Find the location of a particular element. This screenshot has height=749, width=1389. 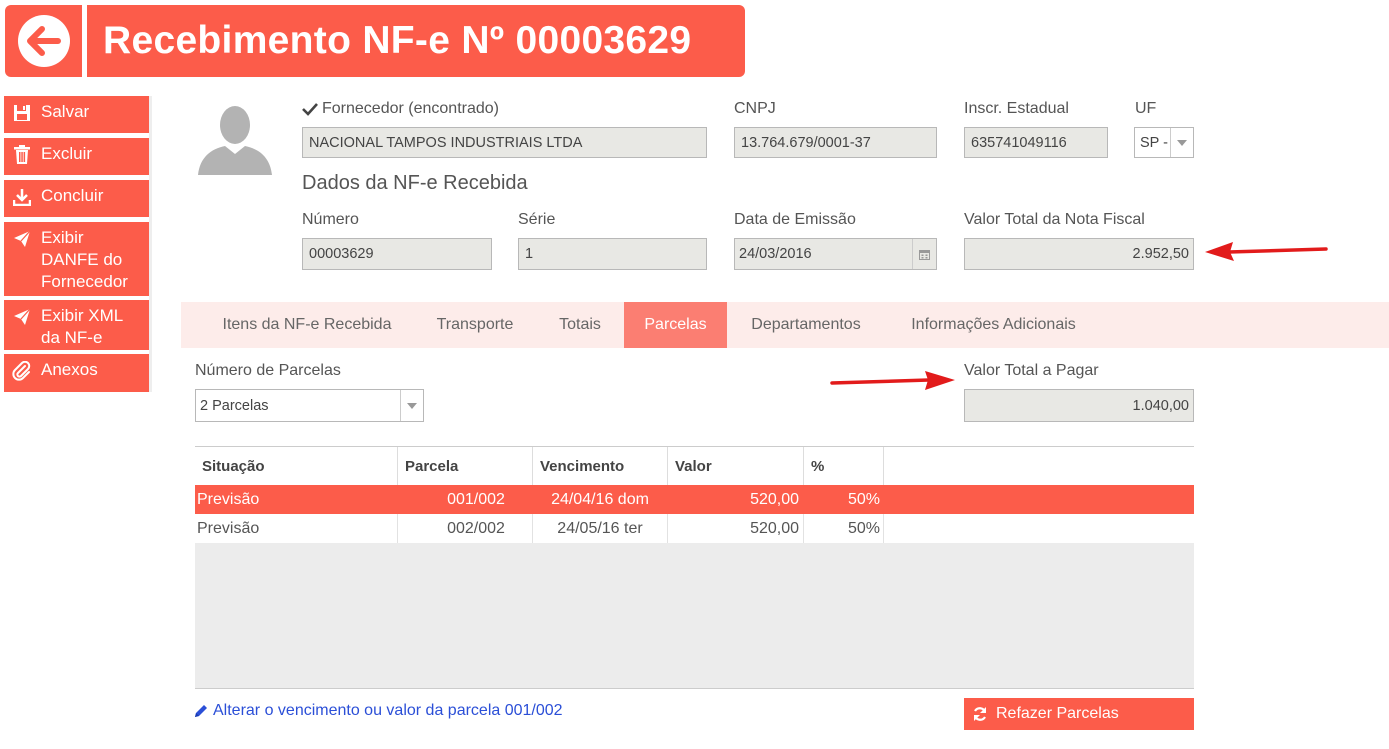

attachments-label: Anexos is located at coordinates (69, 369).